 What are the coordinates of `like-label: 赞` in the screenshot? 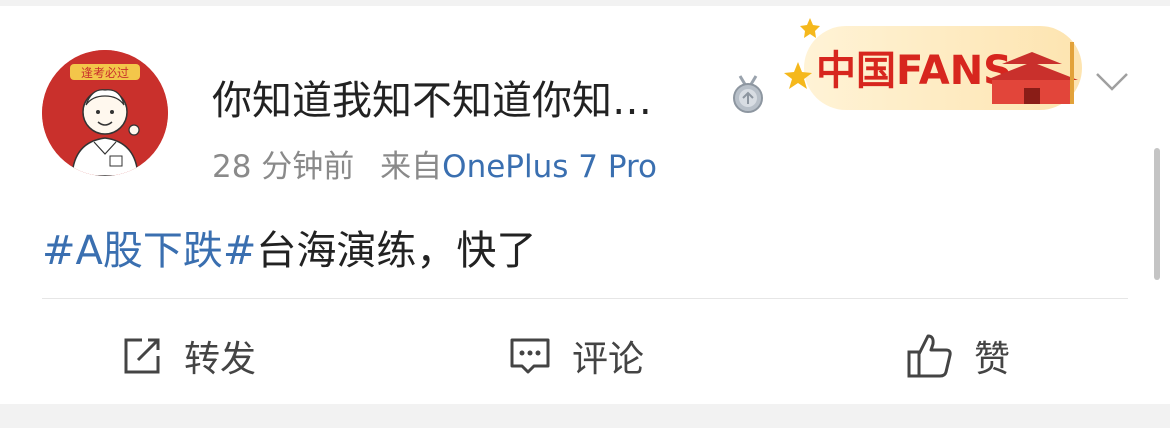 It's located at (992, 359).